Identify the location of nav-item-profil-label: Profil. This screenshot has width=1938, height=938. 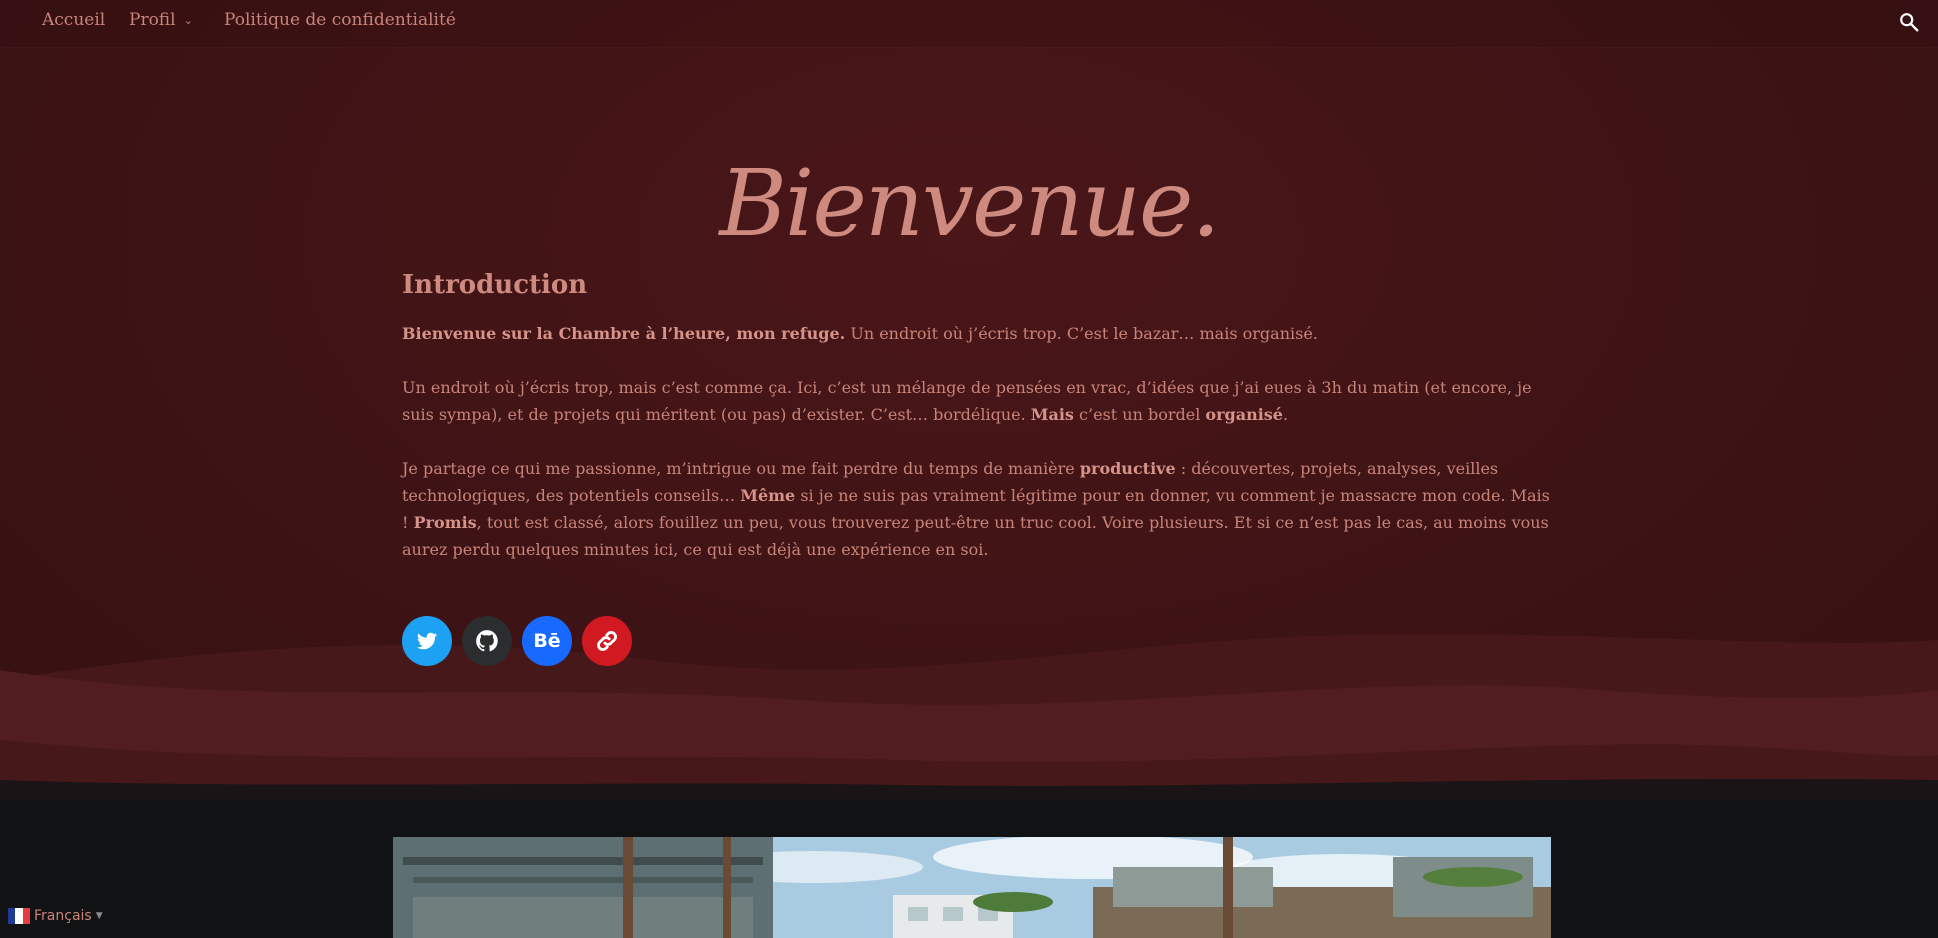
(152, 20).